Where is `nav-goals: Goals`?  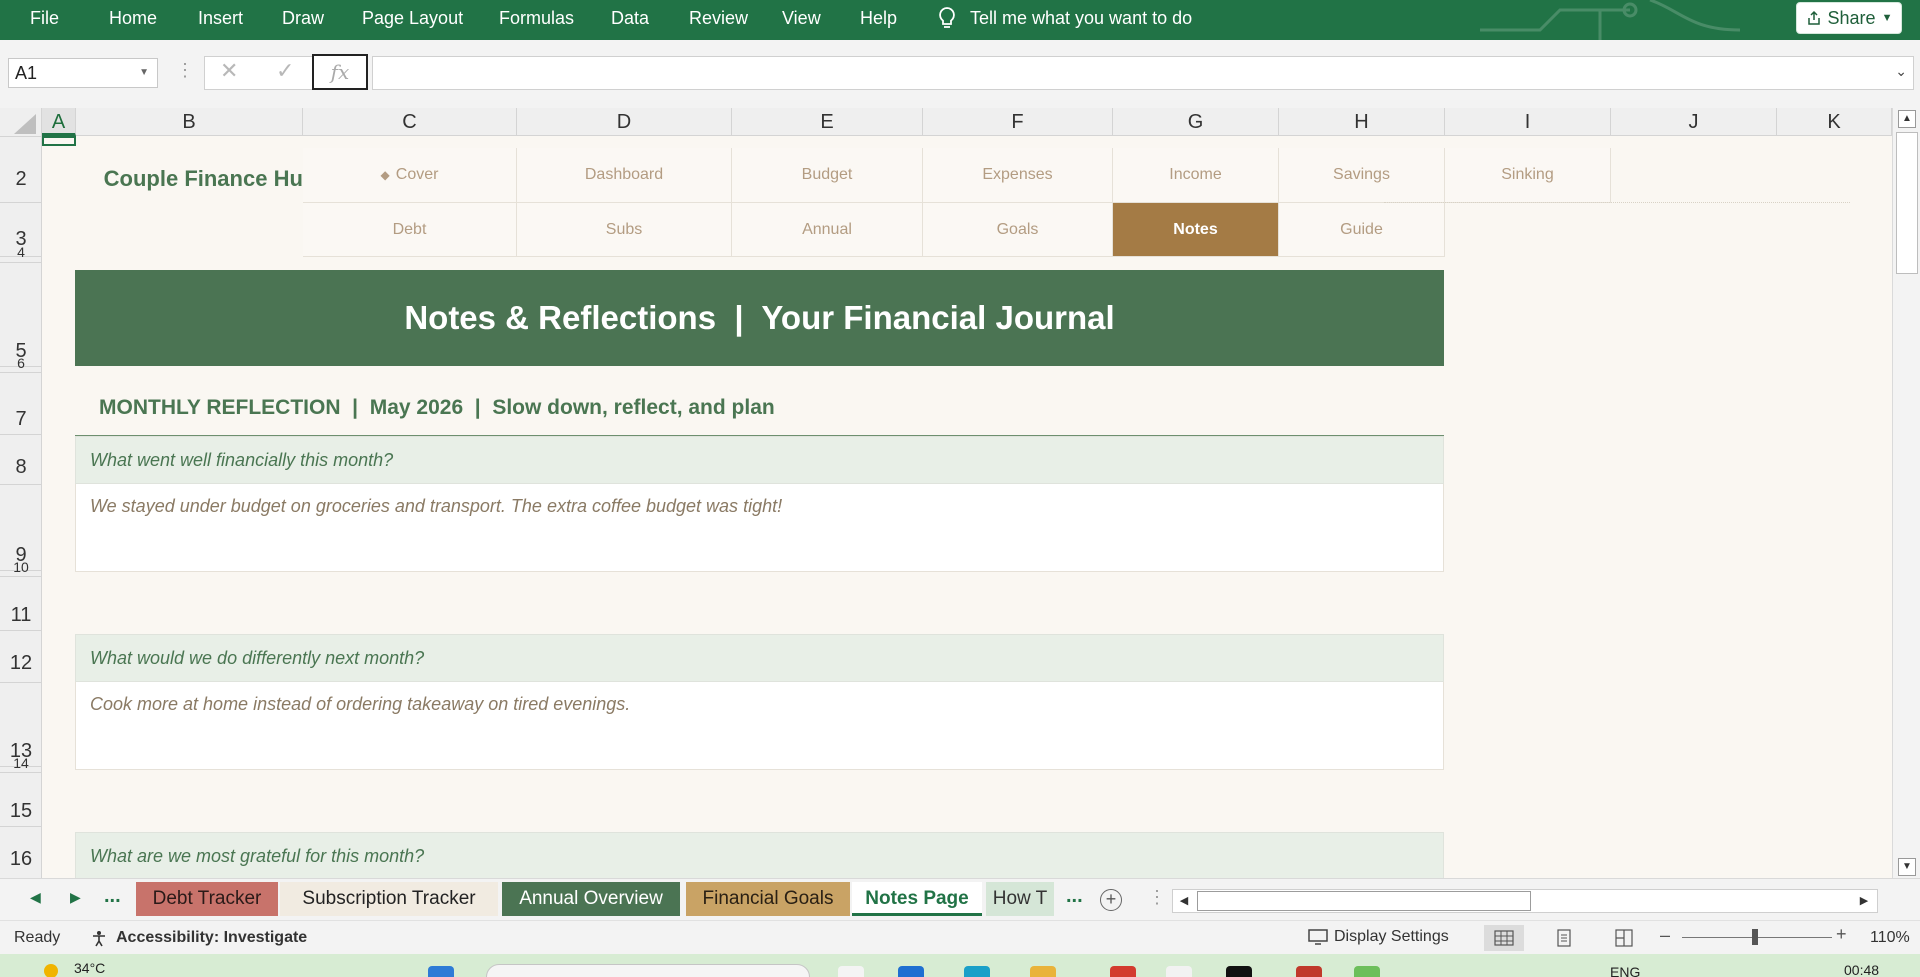
nav-goals: Goals is located at coordinates (1018, 230).